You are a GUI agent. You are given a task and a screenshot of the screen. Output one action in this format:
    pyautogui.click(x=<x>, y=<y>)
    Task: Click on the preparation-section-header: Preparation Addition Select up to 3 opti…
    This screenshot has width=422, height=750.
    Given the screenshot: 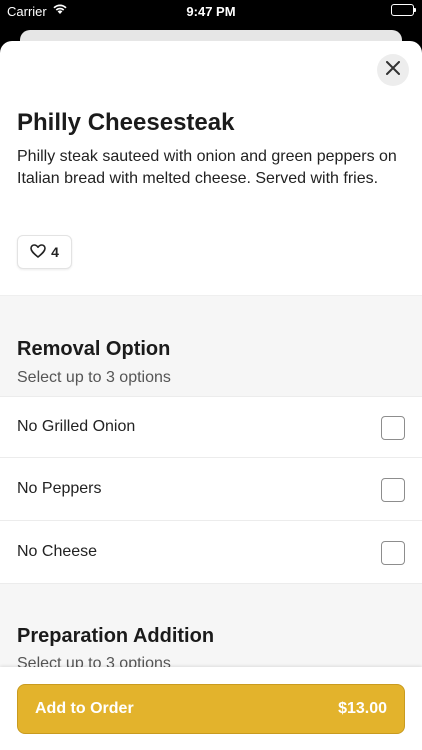 What is the action you would take?
    pyautogui.click(x=211, y=644)
    